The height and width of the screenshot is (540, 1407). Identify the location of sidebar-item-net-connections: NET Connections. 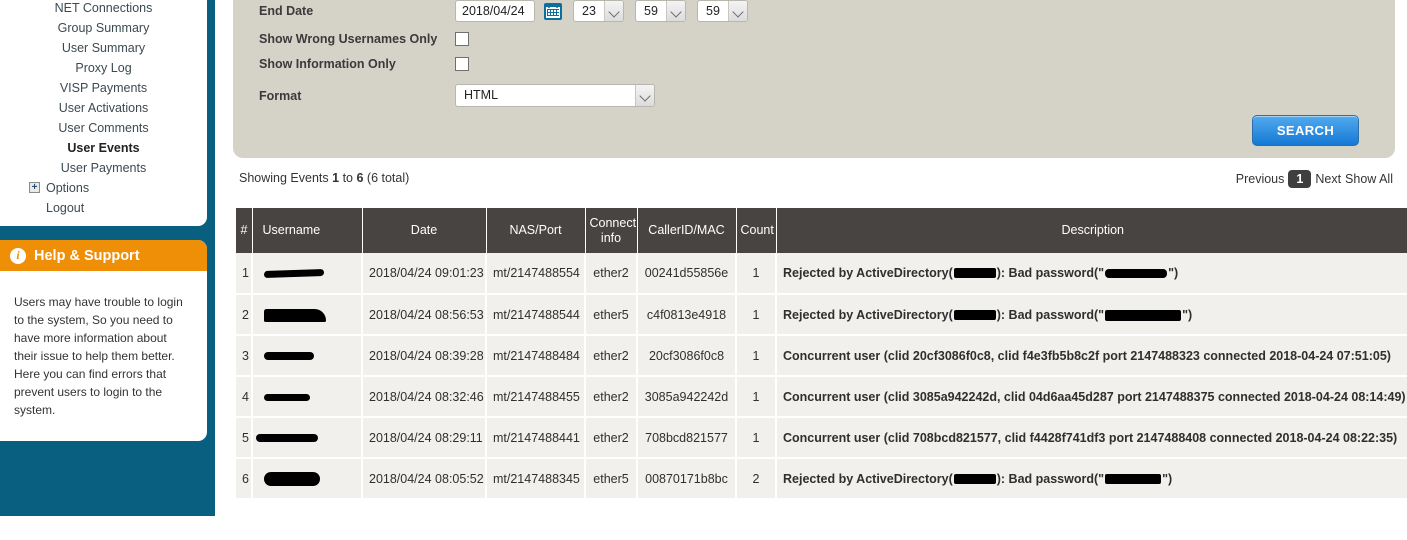
(103, 9).